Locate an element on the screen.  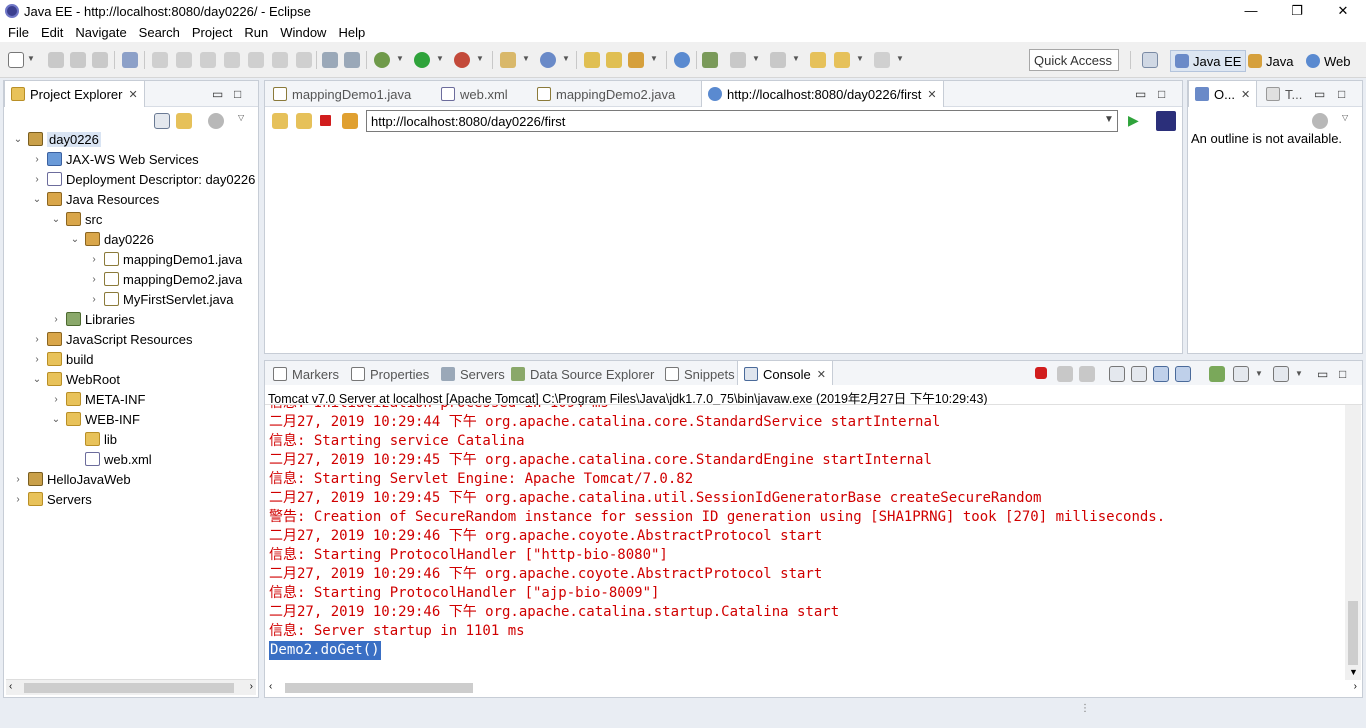
tree-item: › Deployment Descriptor: day0226 is located at coordinates (143, 179).